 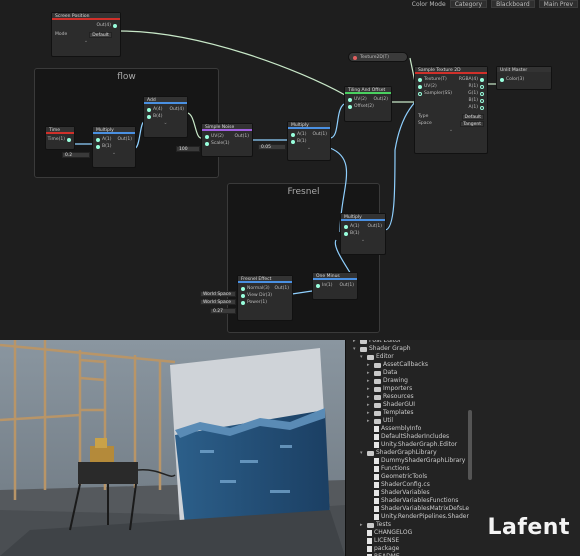 I want to click on node-add: Add A(4) Out(4) B(4) ⌄, so click(x=165, y=117).